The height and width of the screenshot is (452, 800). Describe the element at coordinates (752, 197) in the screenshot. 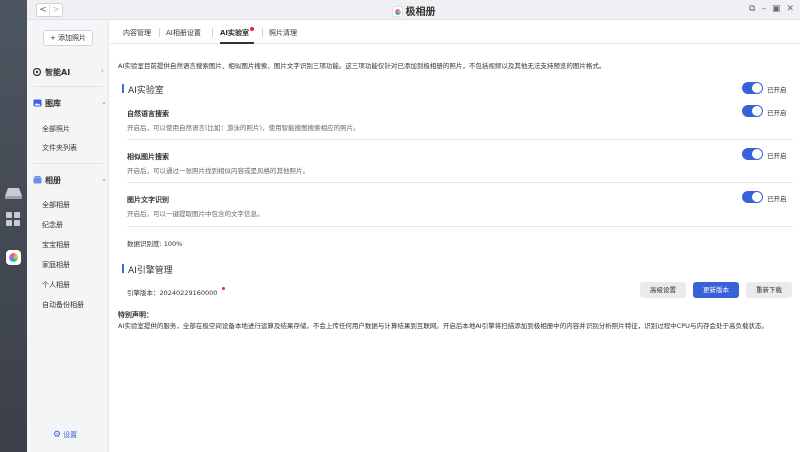

I see `text-recognition-toggle` at that location.